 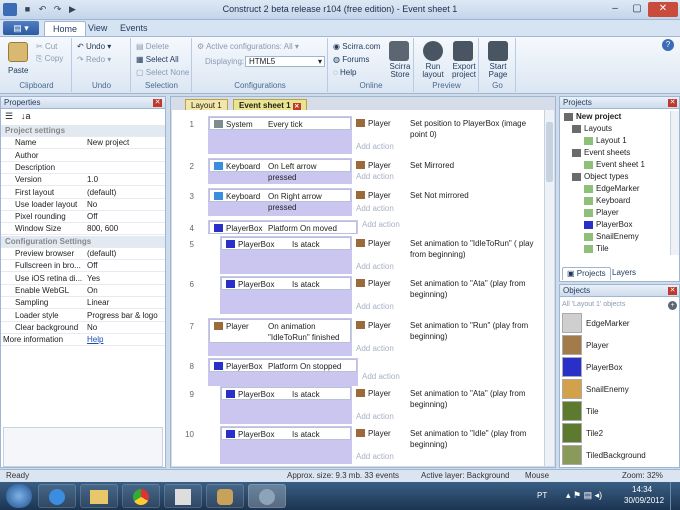 What do you see at coordinates (18, 70) in the screenshot?
I see `paste-button: Paste` at bounding box center [18, 70].